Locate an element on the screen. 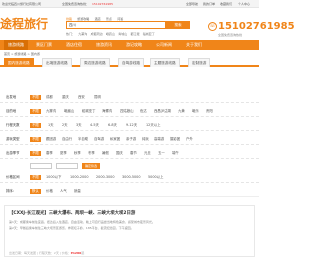 This screenshot has height=266, width=320. filter-option: 重庆 is located at coordinates (65, 97).